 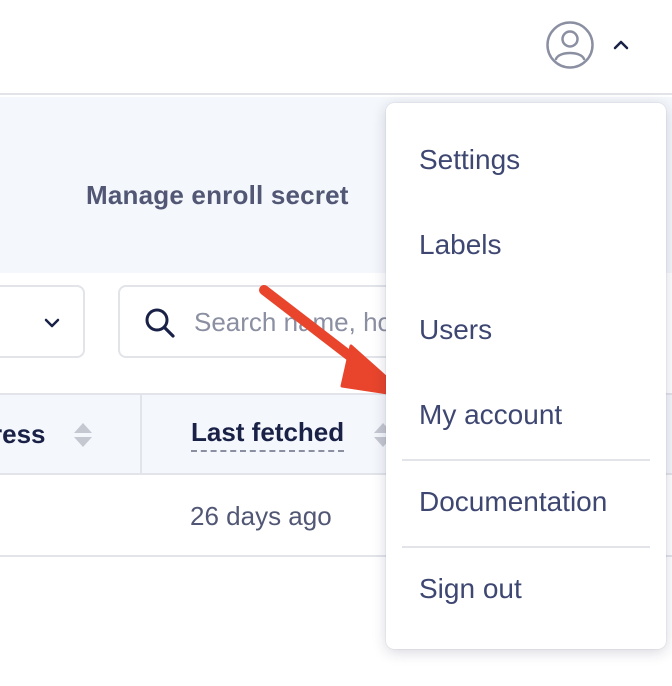 What do you see at coordinates (261, 516) in the screenshot?
I see `last-fetched-cell: 26 days ago` at bounding box center [261, 516].